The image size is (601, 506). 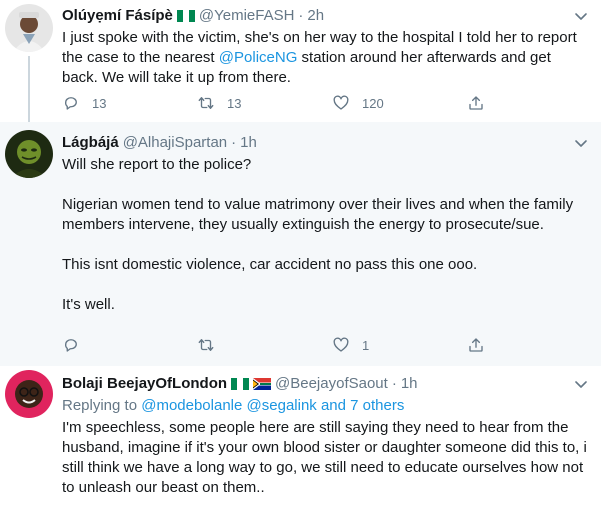 What do you see at coordinates (144, 384) in the screenshot?
I see `display-name: Bolaji BeejayOfLondon` at bounding box center [144, 384].